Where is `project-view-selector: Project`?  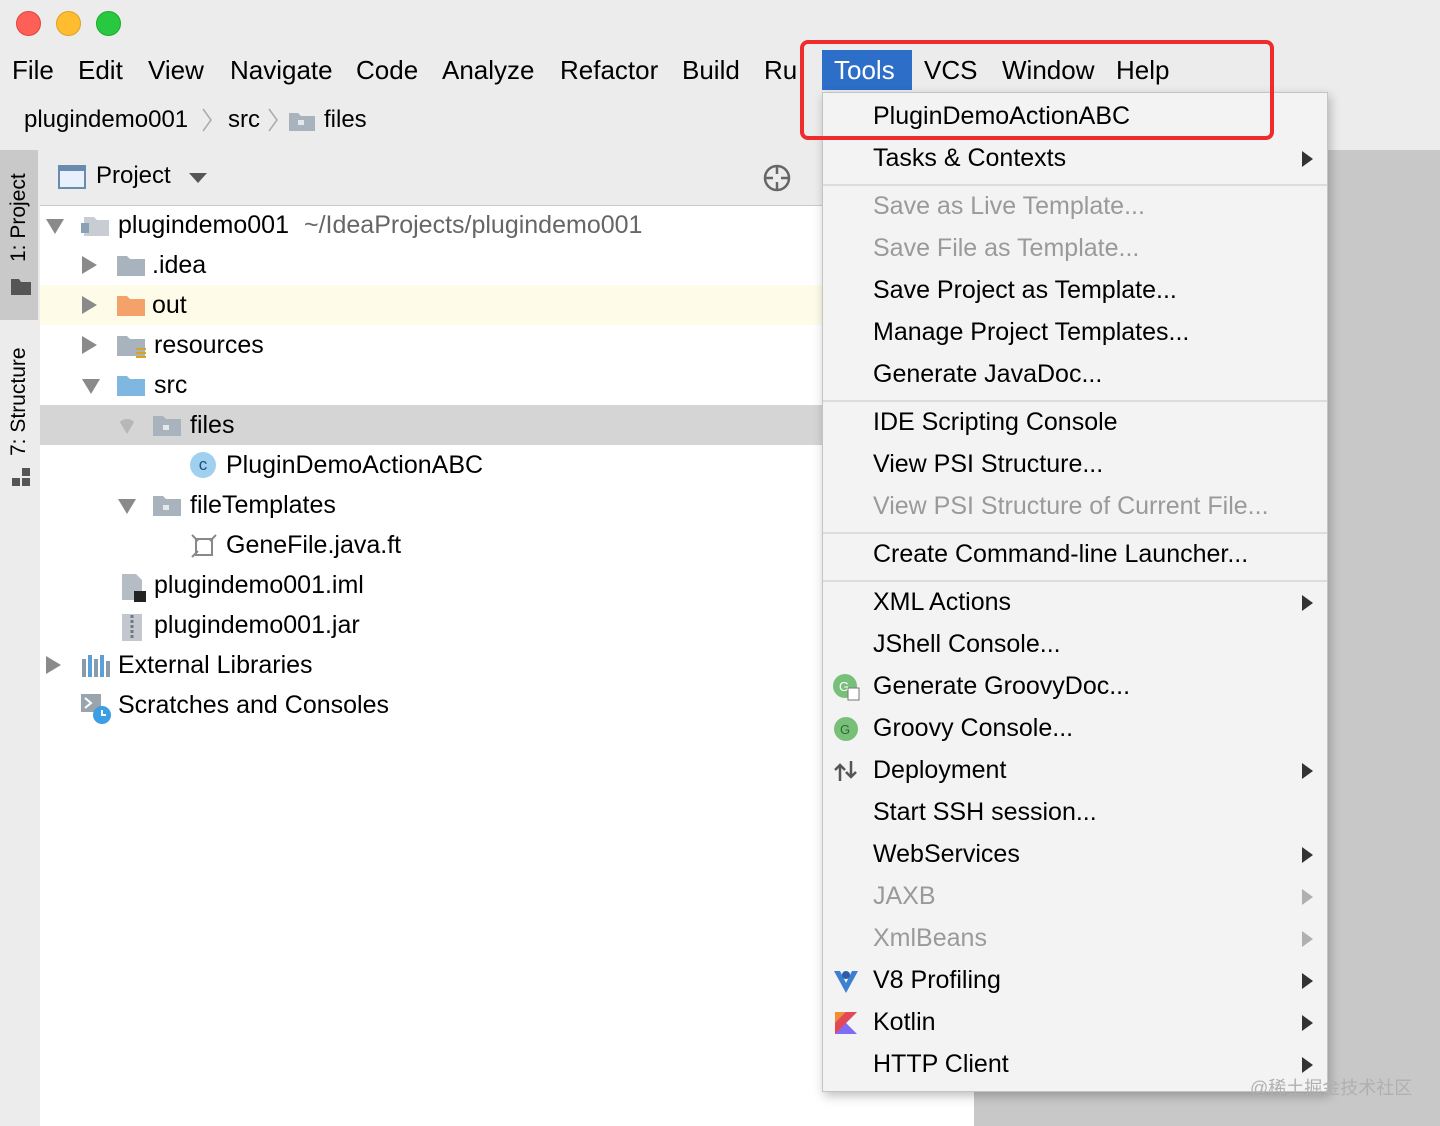 project-view-selector: Project is located at coordinates (133, 176).